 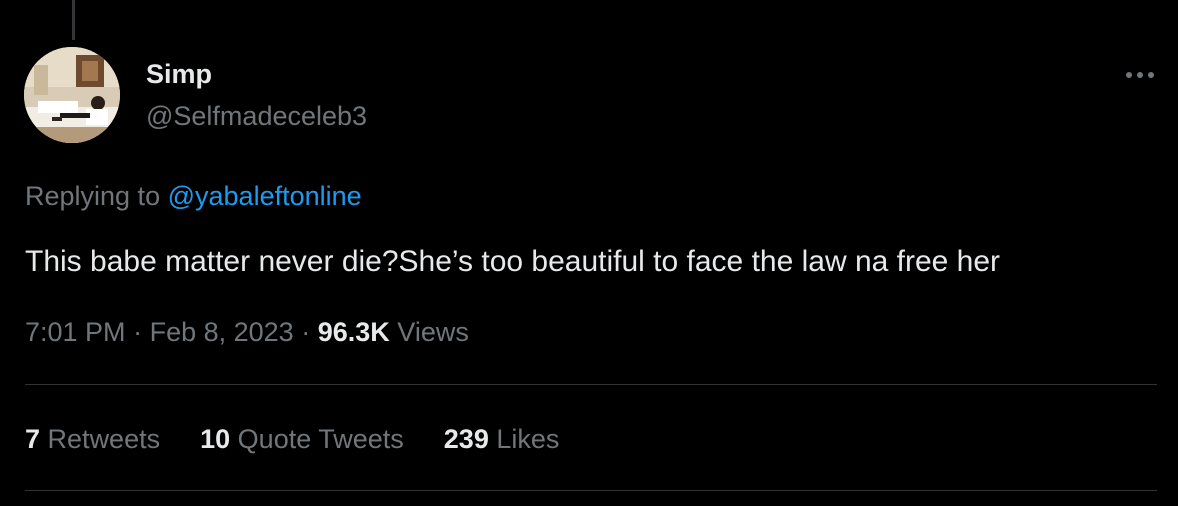 What do you see at coordinates (320, 439) in the screenshot?
I see `quote-tweets-label: Quote Tweets` at bounding box center [320, 439].